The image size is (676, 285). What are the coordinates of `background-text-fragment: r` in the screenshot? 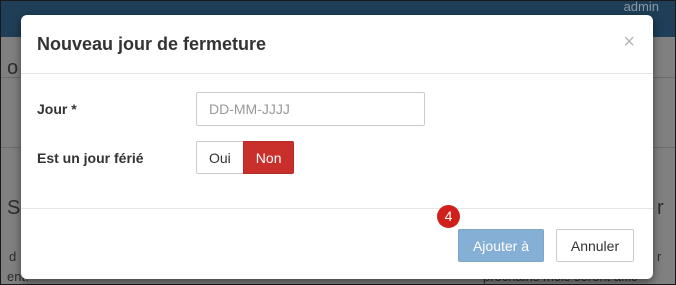 It's located at (659, 256).